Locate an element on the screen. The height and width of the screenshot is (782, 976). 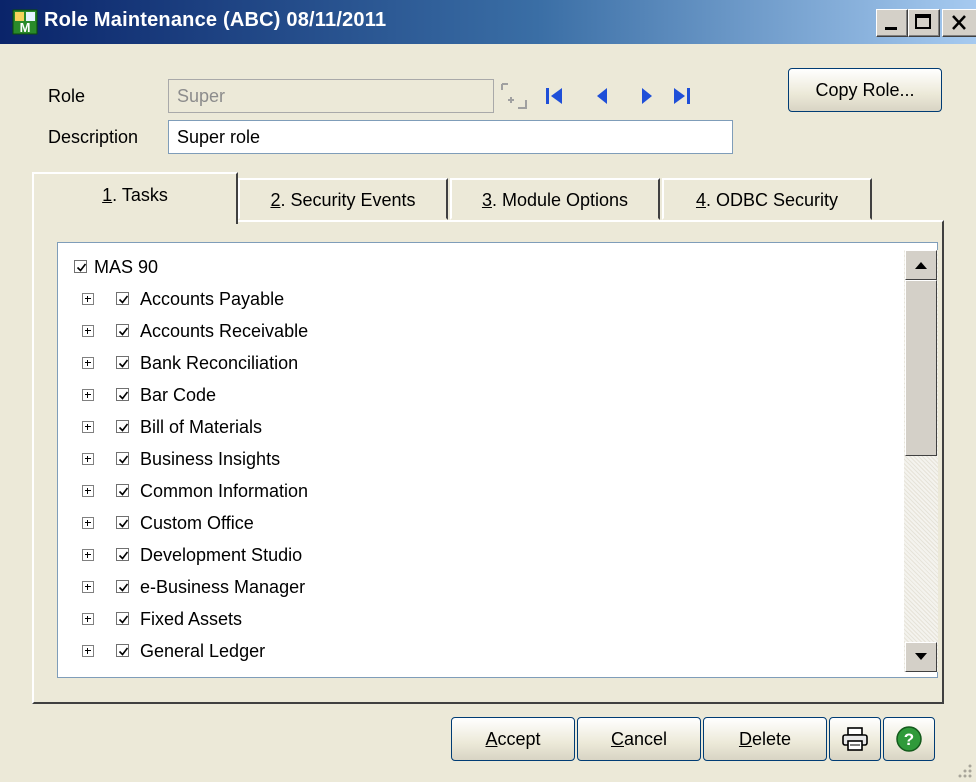
tree-item: Bill of Materials is located at coordinates (478, 427).